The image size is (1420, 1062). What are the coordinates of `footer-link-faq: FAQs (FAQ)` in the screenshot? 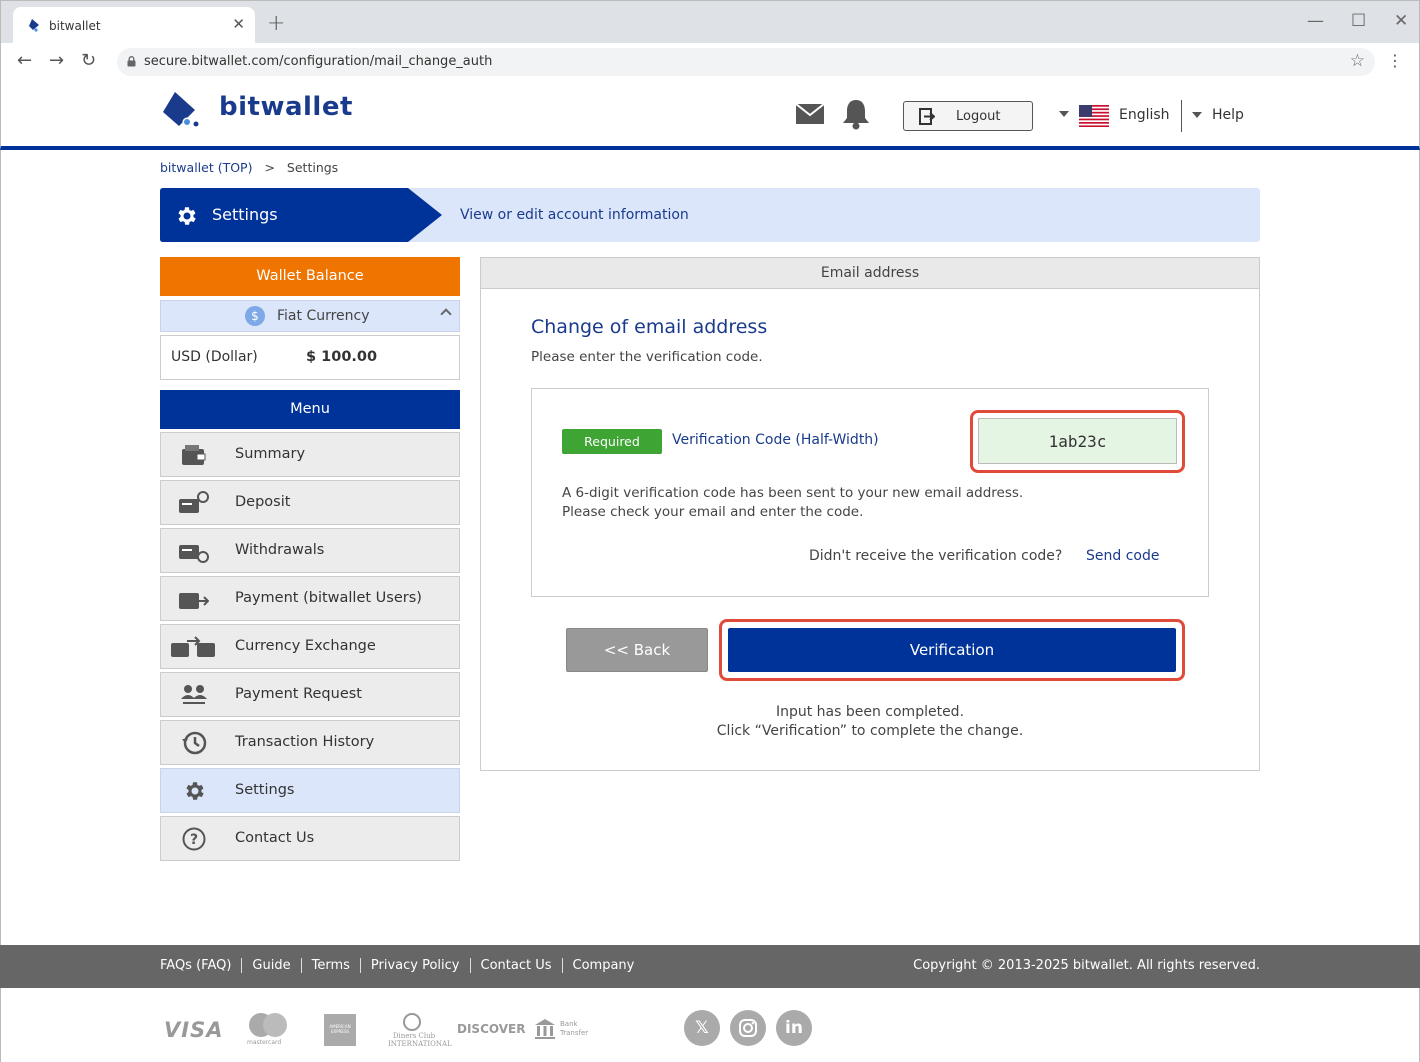 It's located at (201, 965).